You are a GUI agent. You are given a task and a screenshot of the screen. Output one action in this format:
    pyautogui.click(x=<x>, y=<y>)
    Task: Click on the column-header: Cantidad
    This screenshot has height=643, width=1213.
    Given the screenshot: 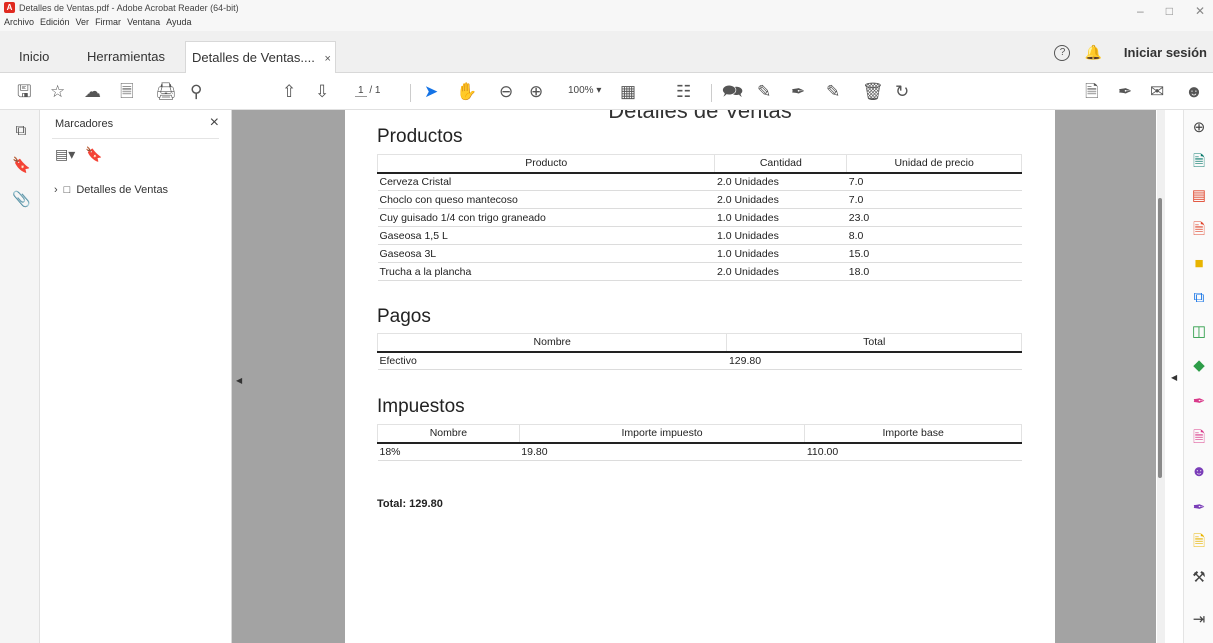 What is the action you would take?
    pyautogui.click(x=781, y=164)
    